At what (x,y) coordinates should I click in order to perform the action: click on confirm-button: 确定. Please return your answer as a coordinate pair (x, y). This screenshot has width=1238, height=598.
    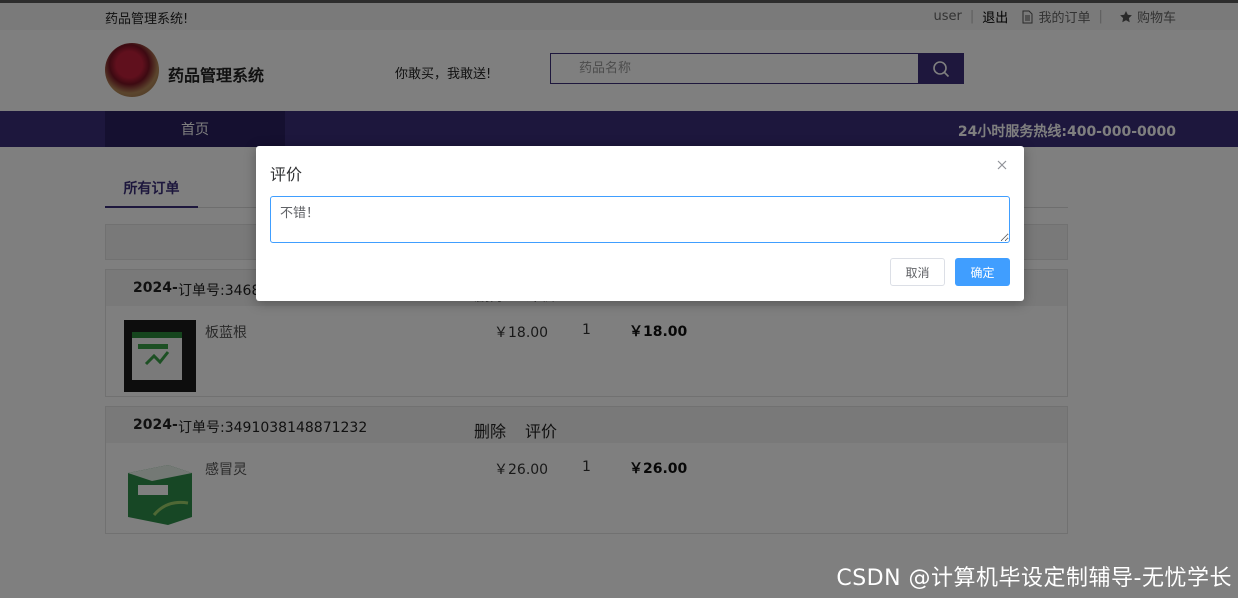
    Looking at the image, I should click on (982, 272).